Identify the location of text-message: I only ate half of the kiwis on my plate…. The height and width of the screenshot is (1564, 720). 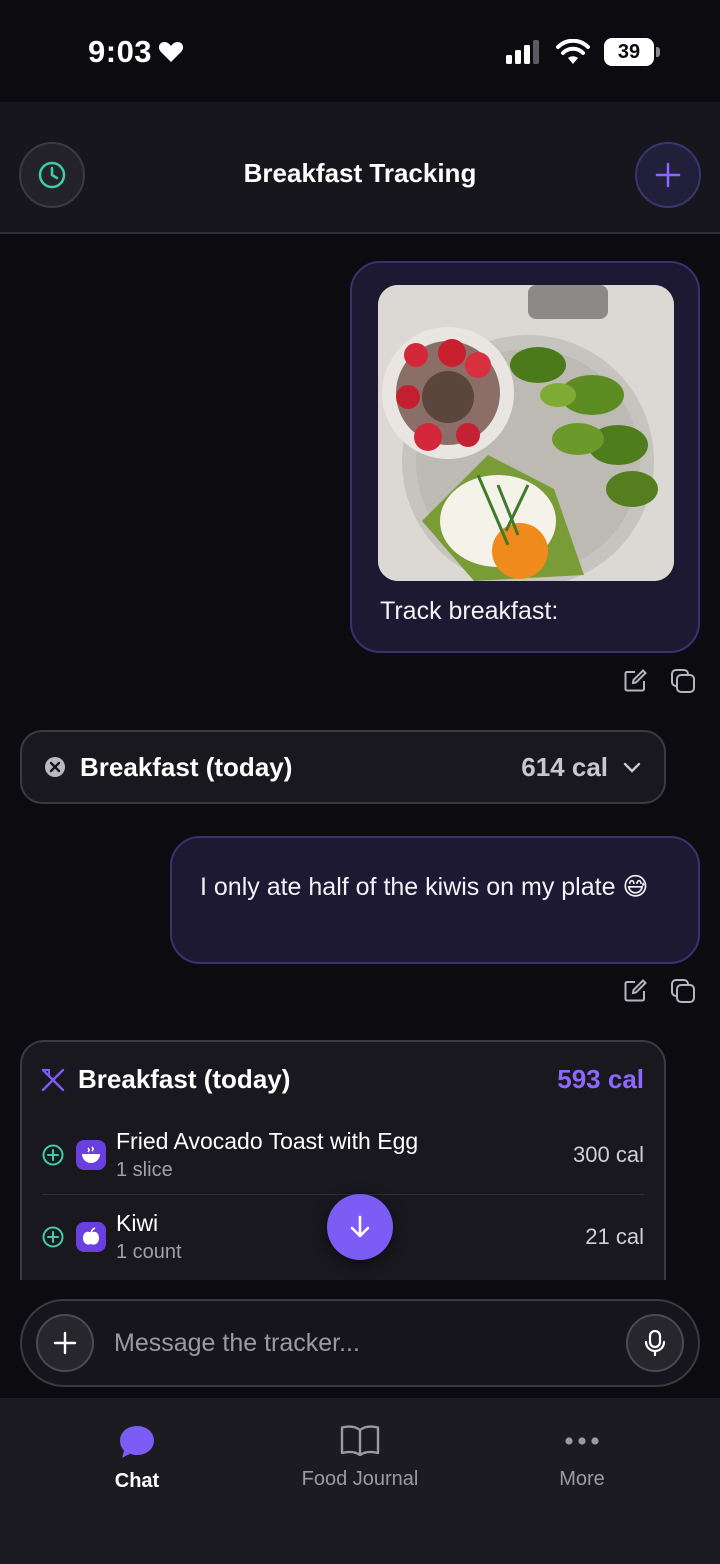
(424, 887).